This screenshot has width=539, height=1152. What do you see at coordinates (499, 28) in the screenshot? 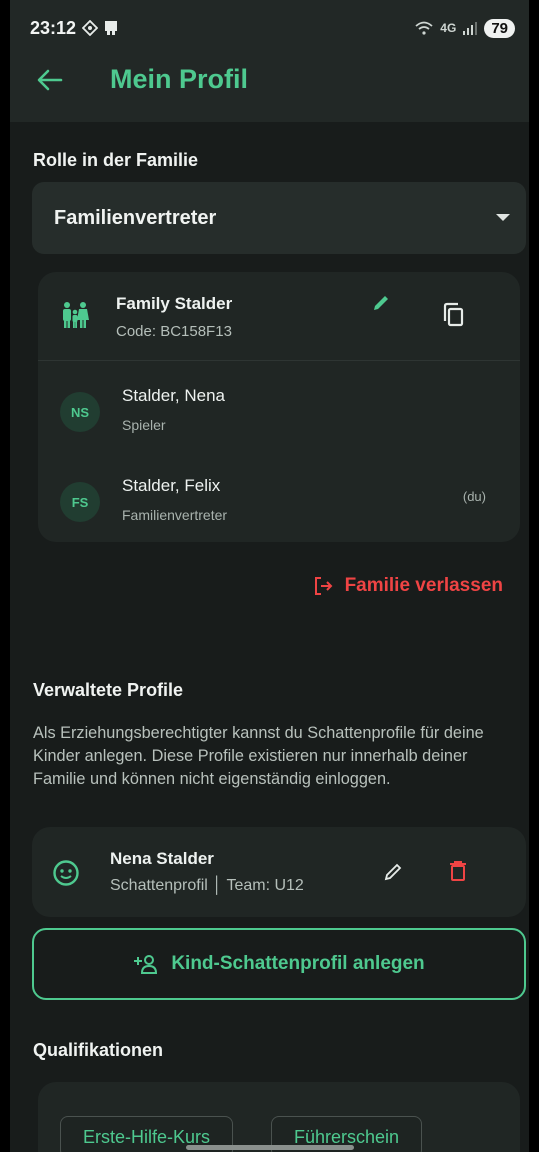
I see `battery-indicator: 79` at bounding box center [499, 28].